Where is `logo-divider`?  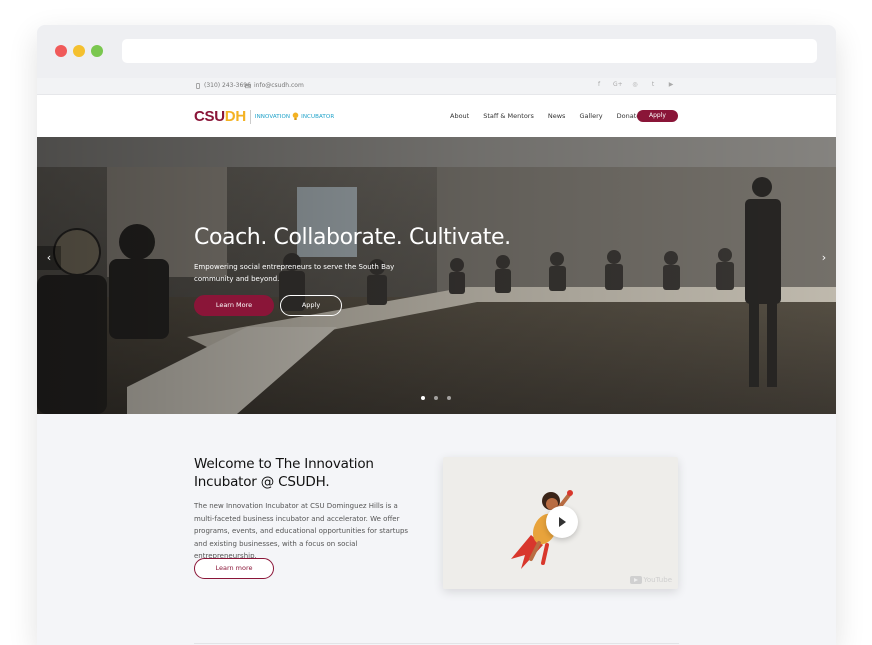
logo-divider is located at coordinates (250, 116).